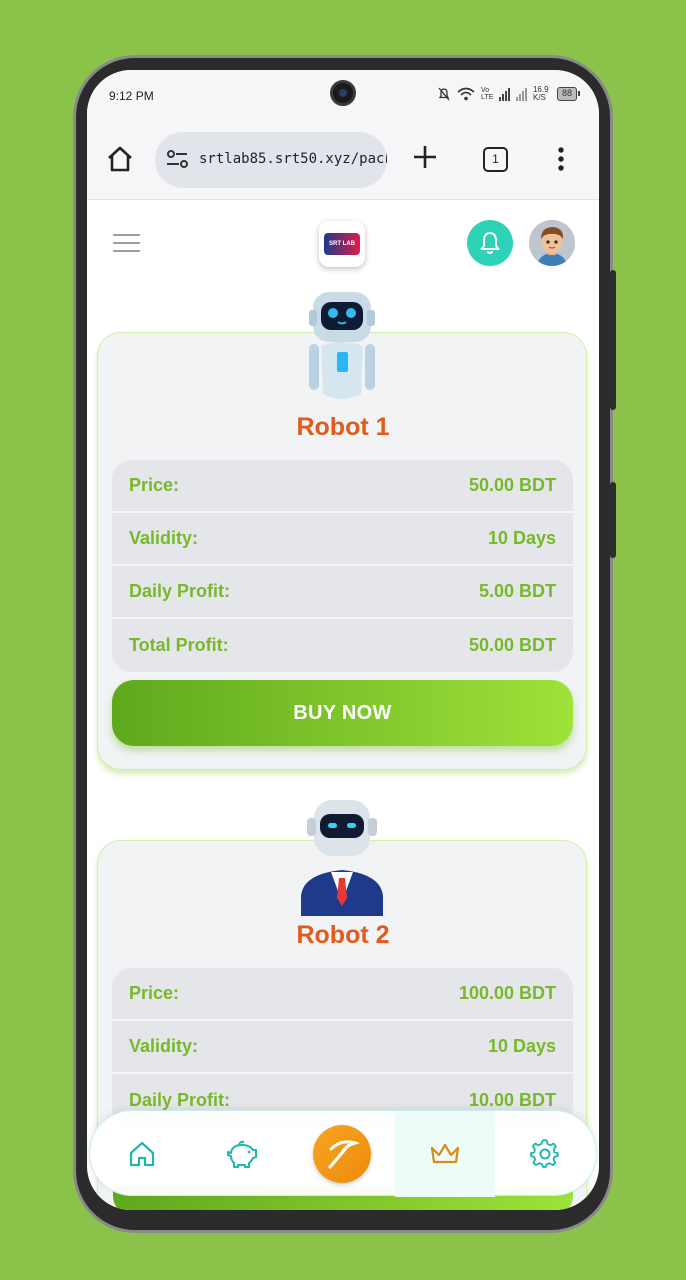 Image resolution: width=686 pixels, height=1280 pixels. I want to click on bell-icon, so click(490, 243).